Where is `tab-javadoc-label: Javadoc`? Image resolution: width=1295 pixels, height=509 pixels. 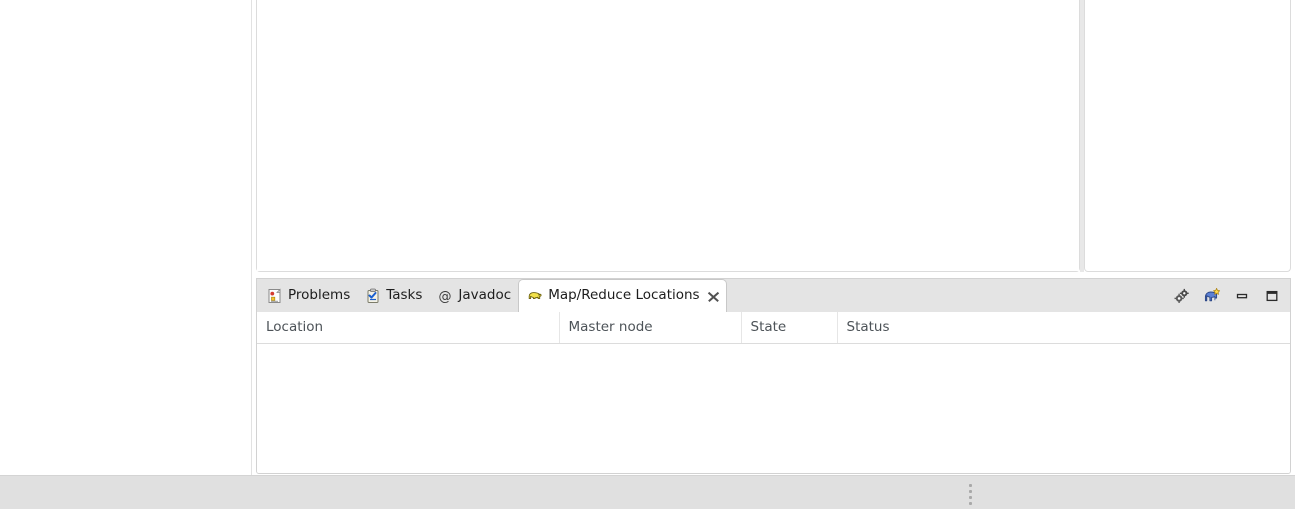 tab-javadoc-label: Javadoc is located at coordinates (485, 294).